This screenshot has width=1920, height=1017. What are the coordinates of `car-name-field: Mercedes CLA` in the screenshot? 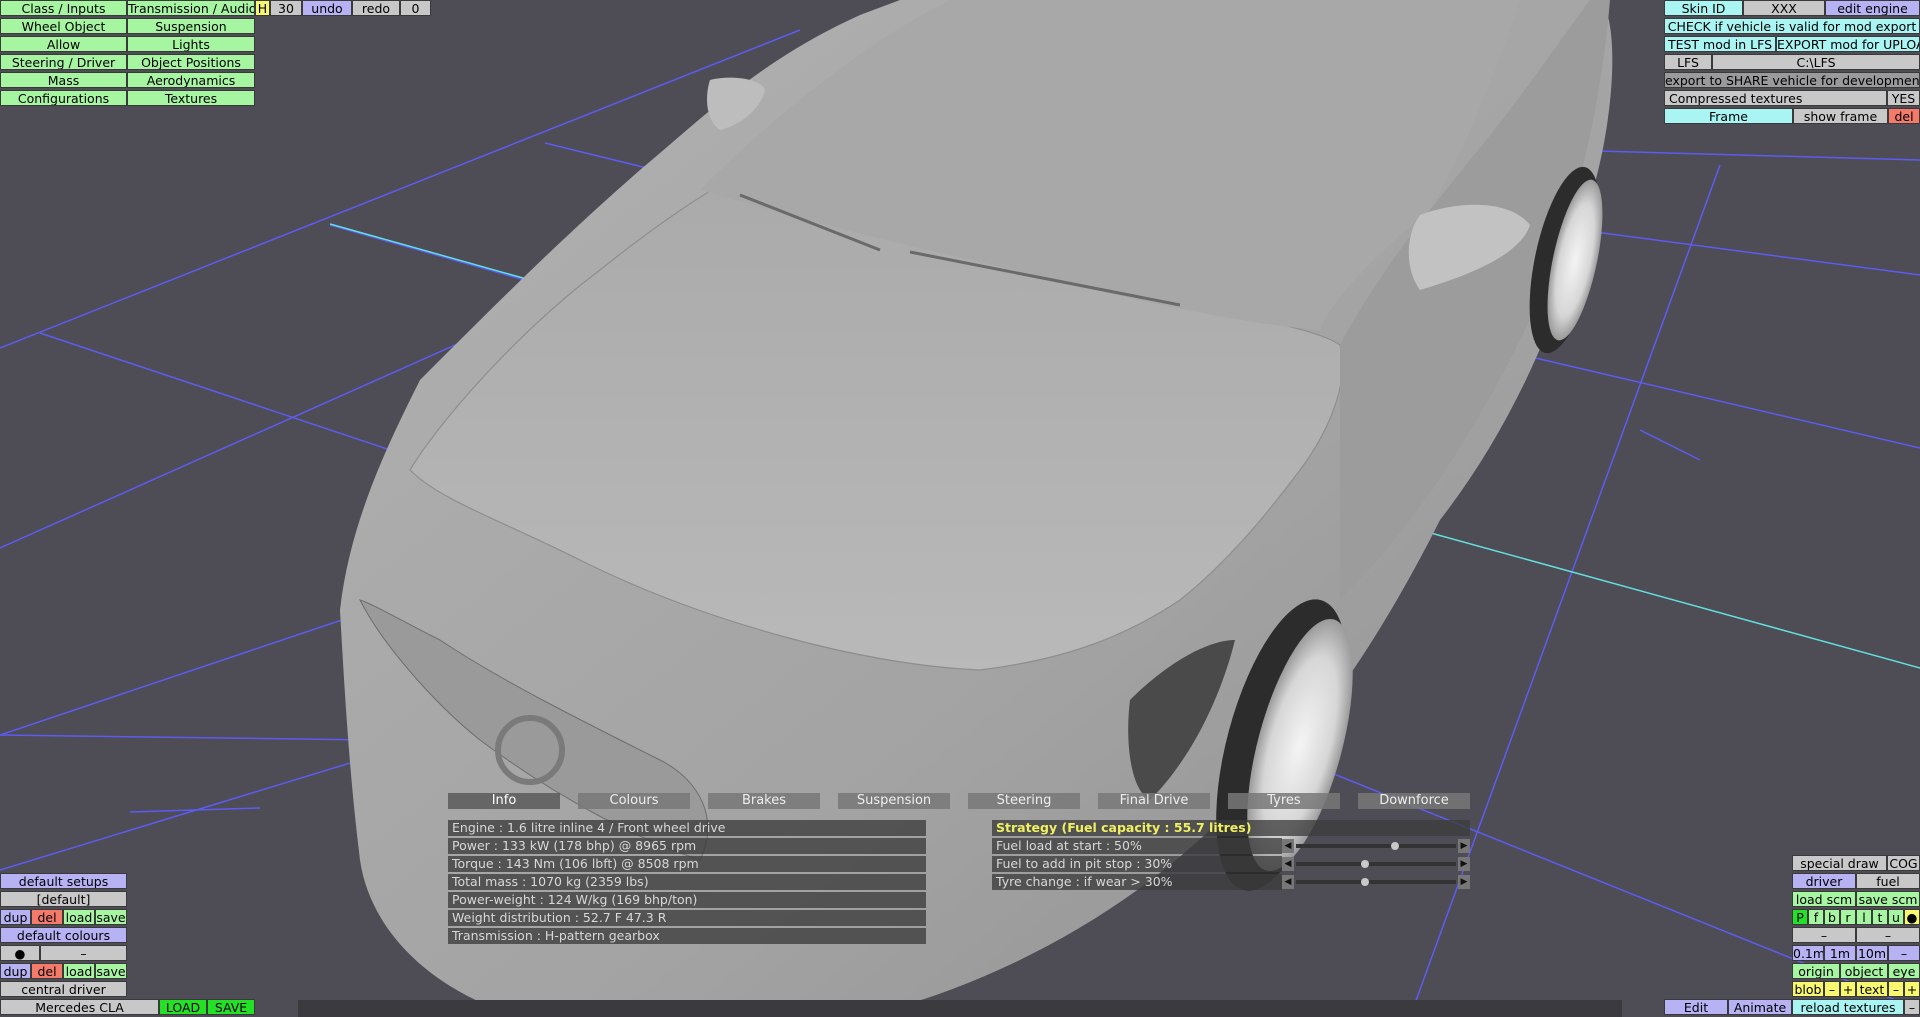 It's located at (79, 1007).